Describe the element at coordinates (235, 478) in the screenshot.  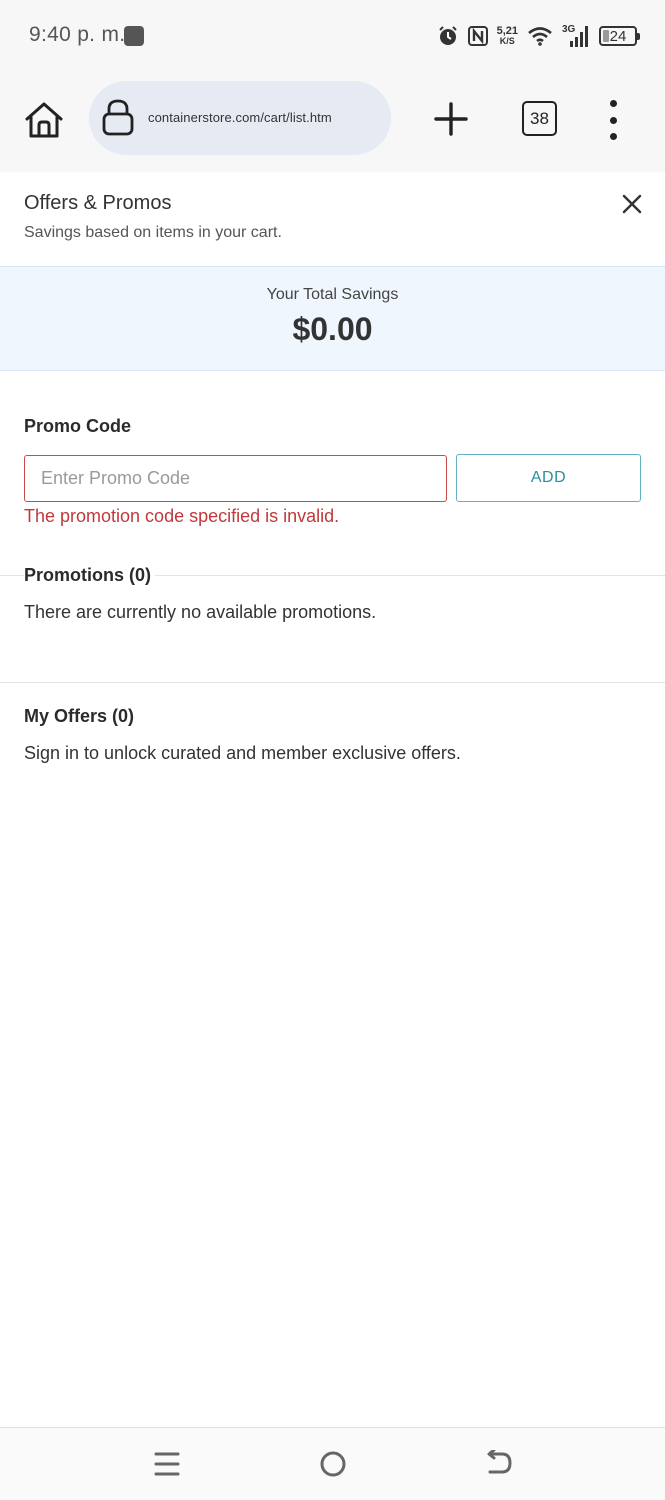
I see `promo-code-input` at that location.